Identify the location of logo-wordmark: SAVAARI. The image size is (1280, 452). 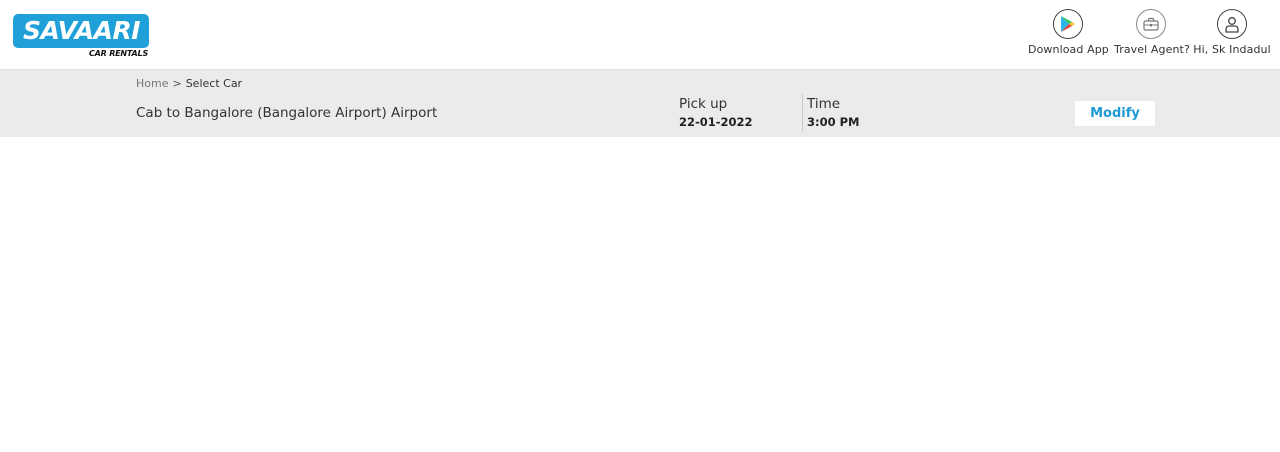
(82, 30).